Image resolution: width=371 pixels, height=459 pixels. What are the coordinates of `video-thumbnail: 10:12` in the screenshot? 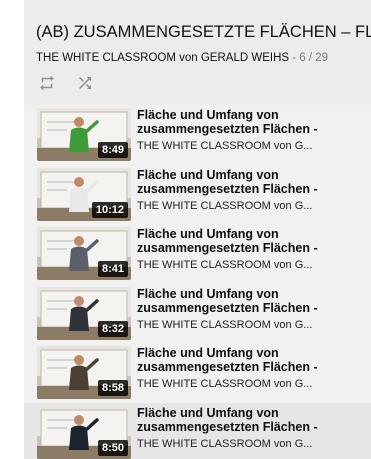 It's located at (84, 194).